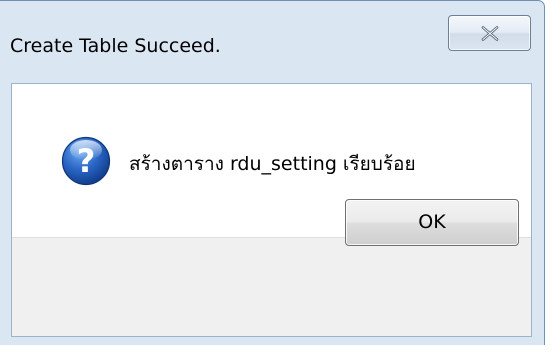 Image resolution: width=553 pixels, height=353 pixels. I want to click on close-icon, so click(490, 33).